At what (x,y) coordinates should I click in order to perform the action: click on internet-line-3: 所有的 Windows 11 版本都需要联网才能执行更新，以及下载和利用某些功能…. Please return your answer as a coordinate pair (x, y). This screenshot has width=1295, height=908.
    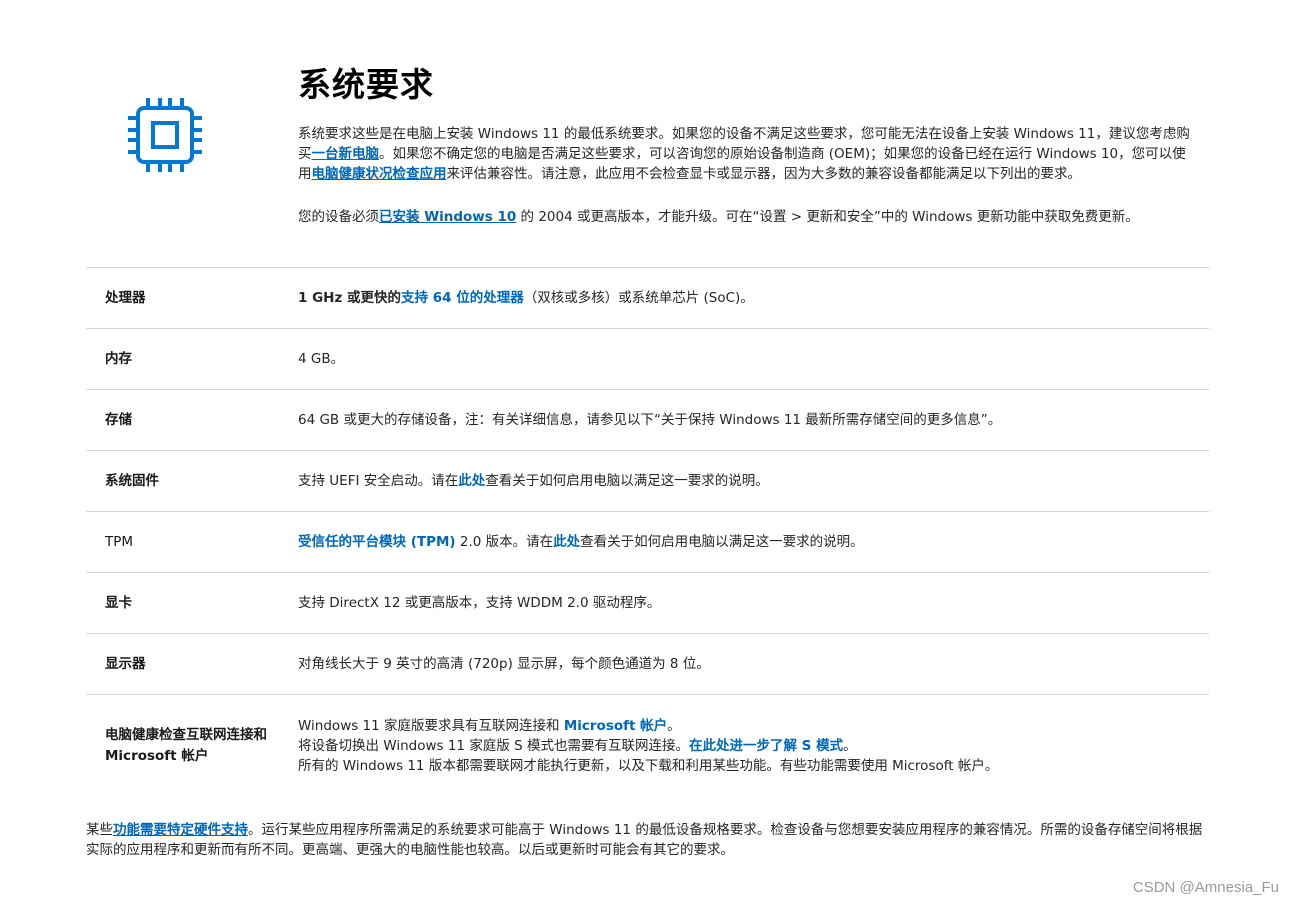
    Looking at the image, I should click on (648, 765).